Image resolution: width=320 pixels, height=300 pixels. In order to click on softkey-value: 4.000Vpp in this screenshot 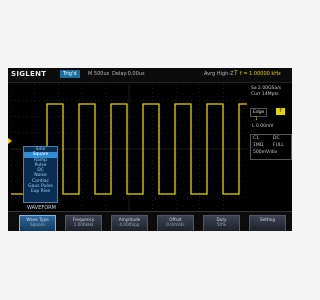, I will do `click(129, 224)`.